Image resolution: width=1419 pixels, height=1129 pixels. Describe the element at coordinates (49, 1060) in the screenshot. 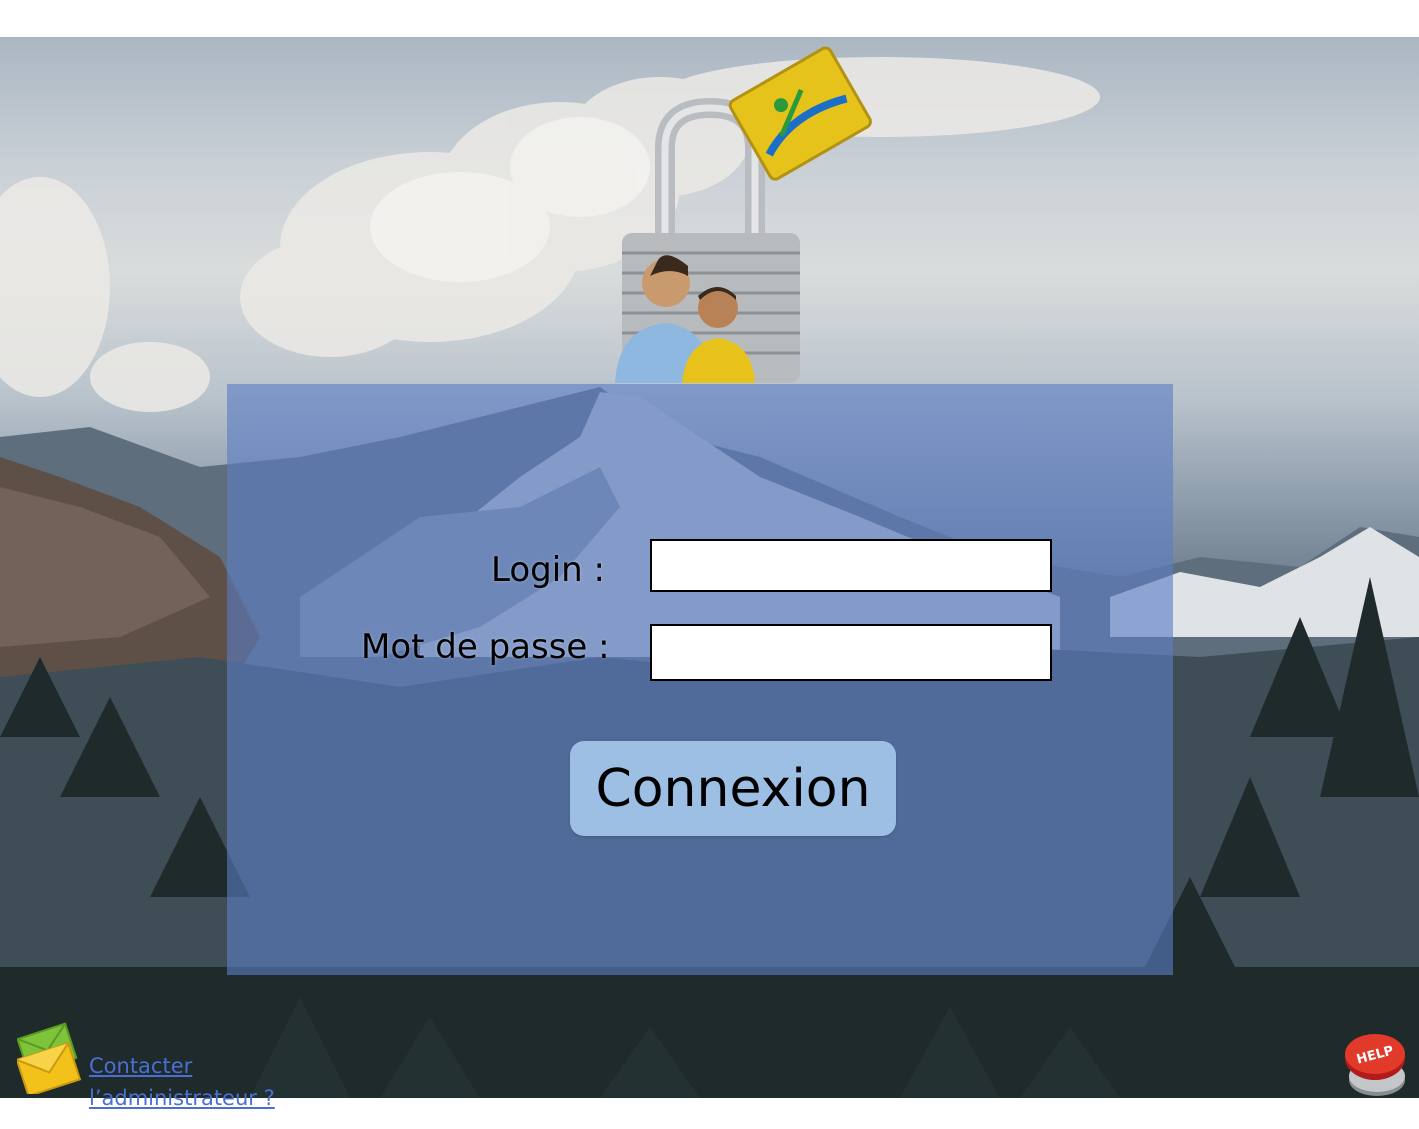

I see `envelope-icon` at that location.